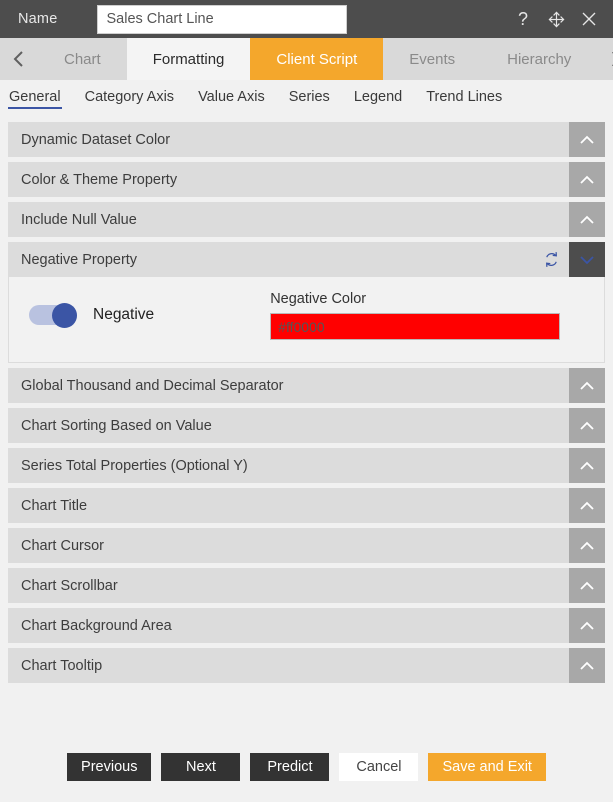 This screenshot has height=802, width=613. I want to click on subtab-series-label: Series, so click(309, 97).